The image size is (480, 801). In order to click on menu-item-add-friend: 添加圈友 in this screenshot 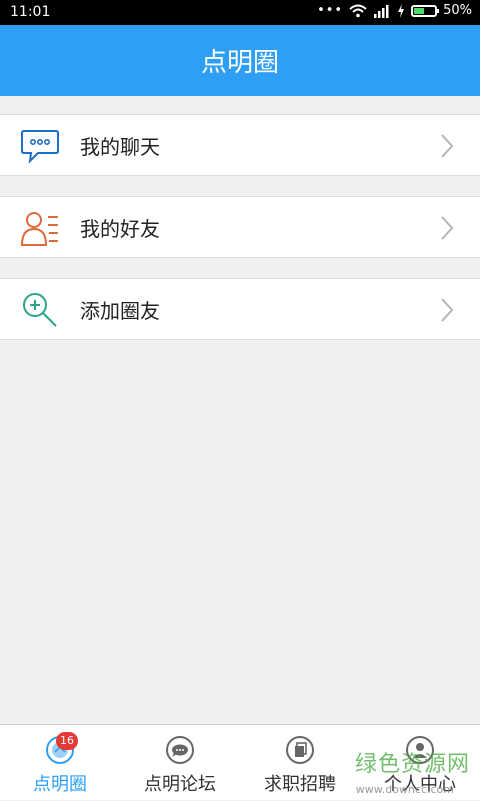, I will do `click(240, 309)`.